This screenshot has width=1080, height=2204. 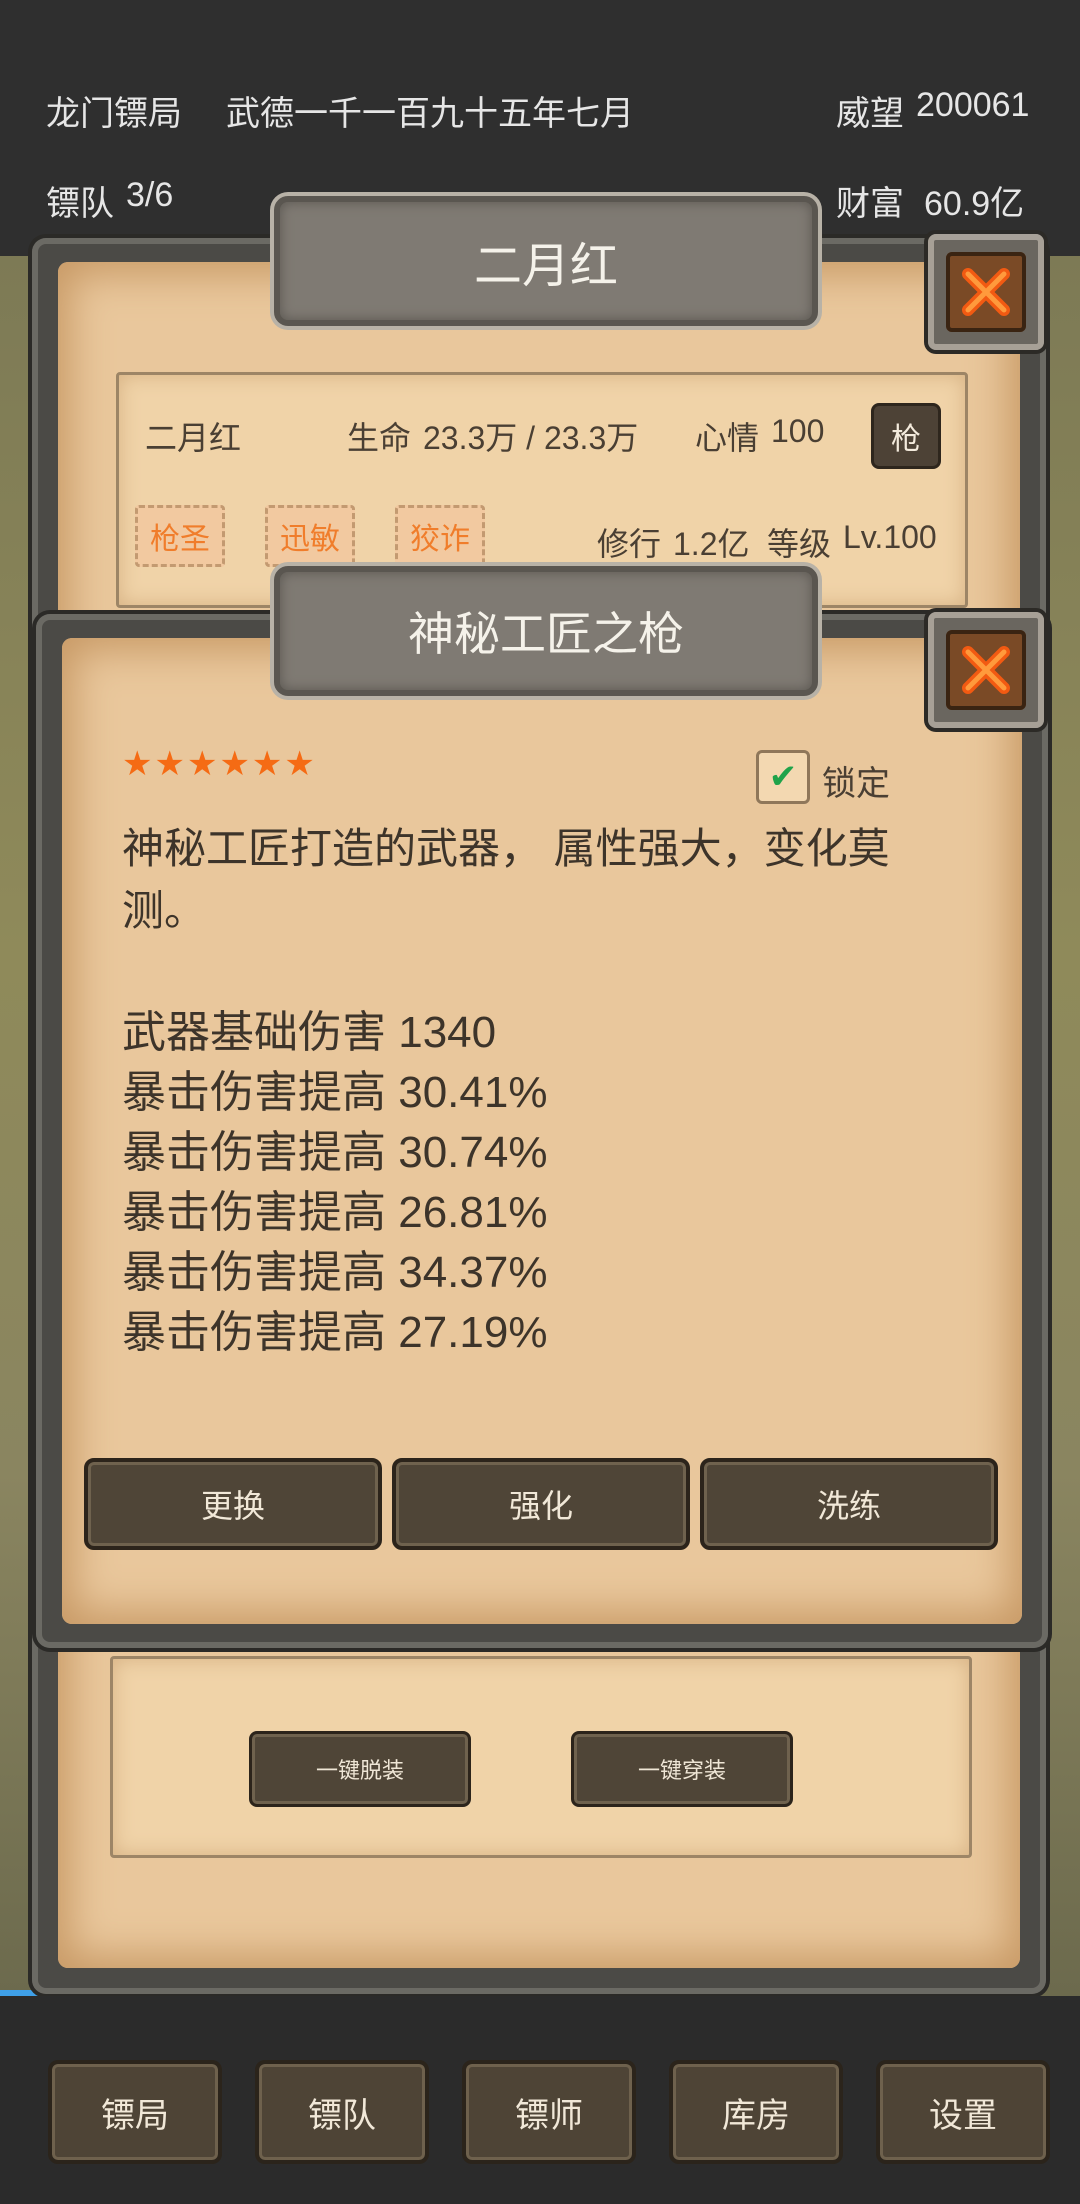 I want to click on bottom-navigation: 镖局 镖队 镖师 库房 设置, so click(x=540, y=2100).